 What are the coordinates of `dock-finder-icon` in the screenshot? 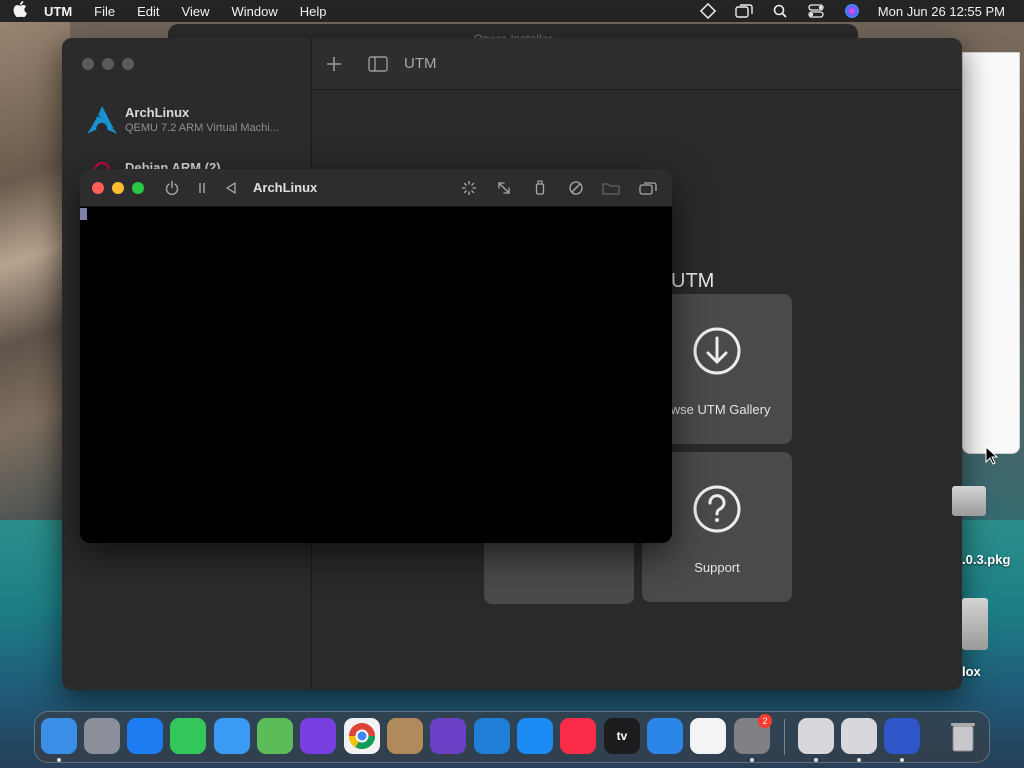 It's located at (59, 736).